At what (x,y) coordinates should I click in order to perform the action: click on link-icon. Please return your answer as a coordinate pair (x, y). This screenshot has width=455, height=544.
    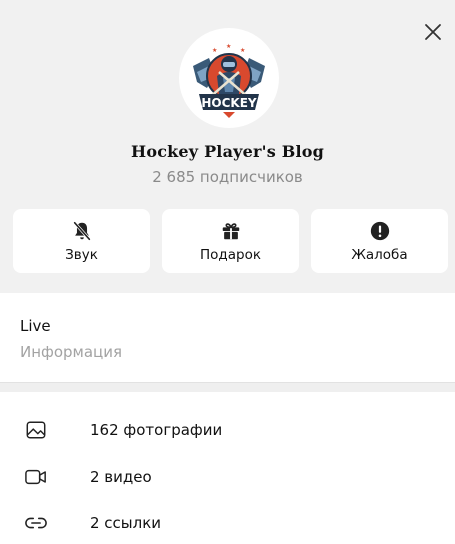
    Looking at the image, I should click on (36, 523).